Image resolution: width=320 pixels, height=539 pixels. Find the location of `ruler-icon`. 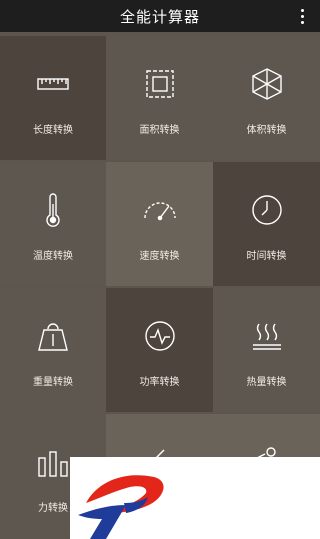

ruler-icon is located at coordinates (53, 84).